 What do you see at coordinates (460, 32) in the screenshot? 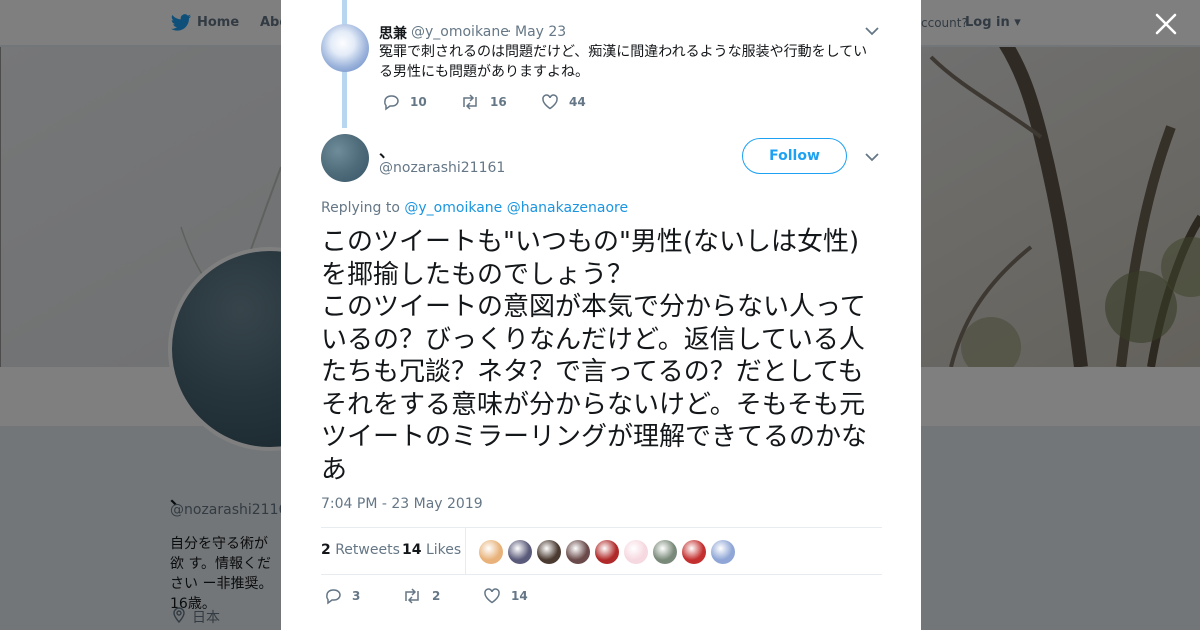
I see `parent-author-handle: @y_omoikane` at bounding box center [460, 32].